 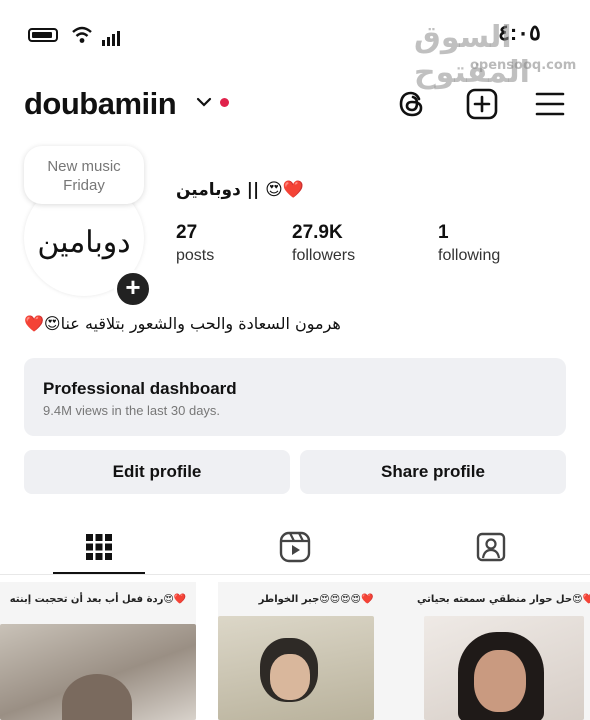 What do you see at coordinates (412, 104) in the screenshot?
I see `threads-icon` at bounding box center [412, 104].